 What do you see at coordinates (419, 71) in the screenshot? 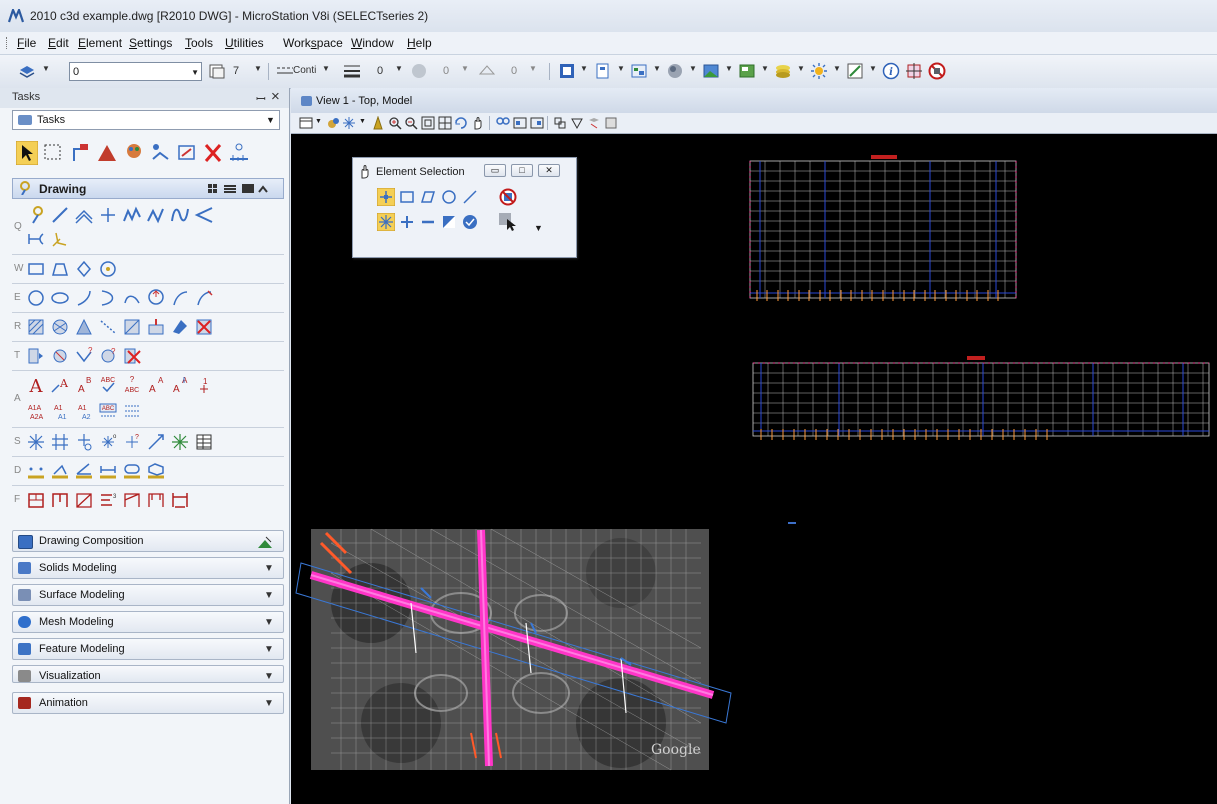
I see `transparency-icon` at bounding box center [419, 71].